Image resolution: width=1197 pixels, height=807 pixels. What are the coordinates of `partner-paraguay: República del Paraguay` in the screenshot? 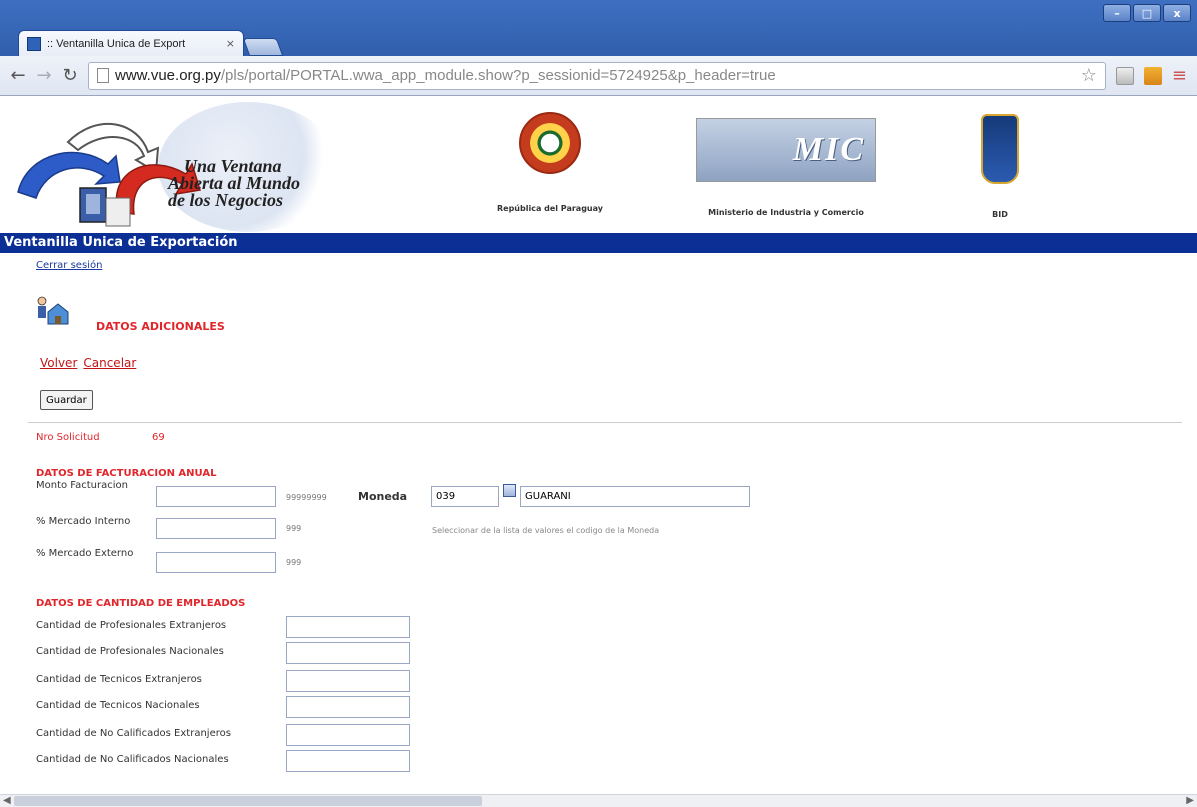 It's located at (550, 159).